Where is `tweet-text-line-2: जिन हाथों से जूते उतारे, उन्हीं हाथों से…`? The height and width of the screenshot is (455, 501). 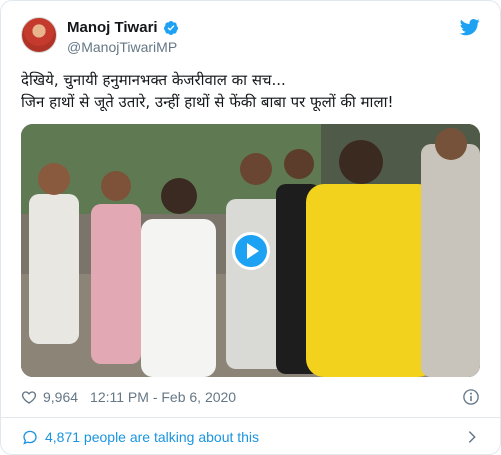 tweet-text-line-2: जिन हाथों से जूते उतारे, उन्हीं हाथों से… is located at coordinates (207, 102).